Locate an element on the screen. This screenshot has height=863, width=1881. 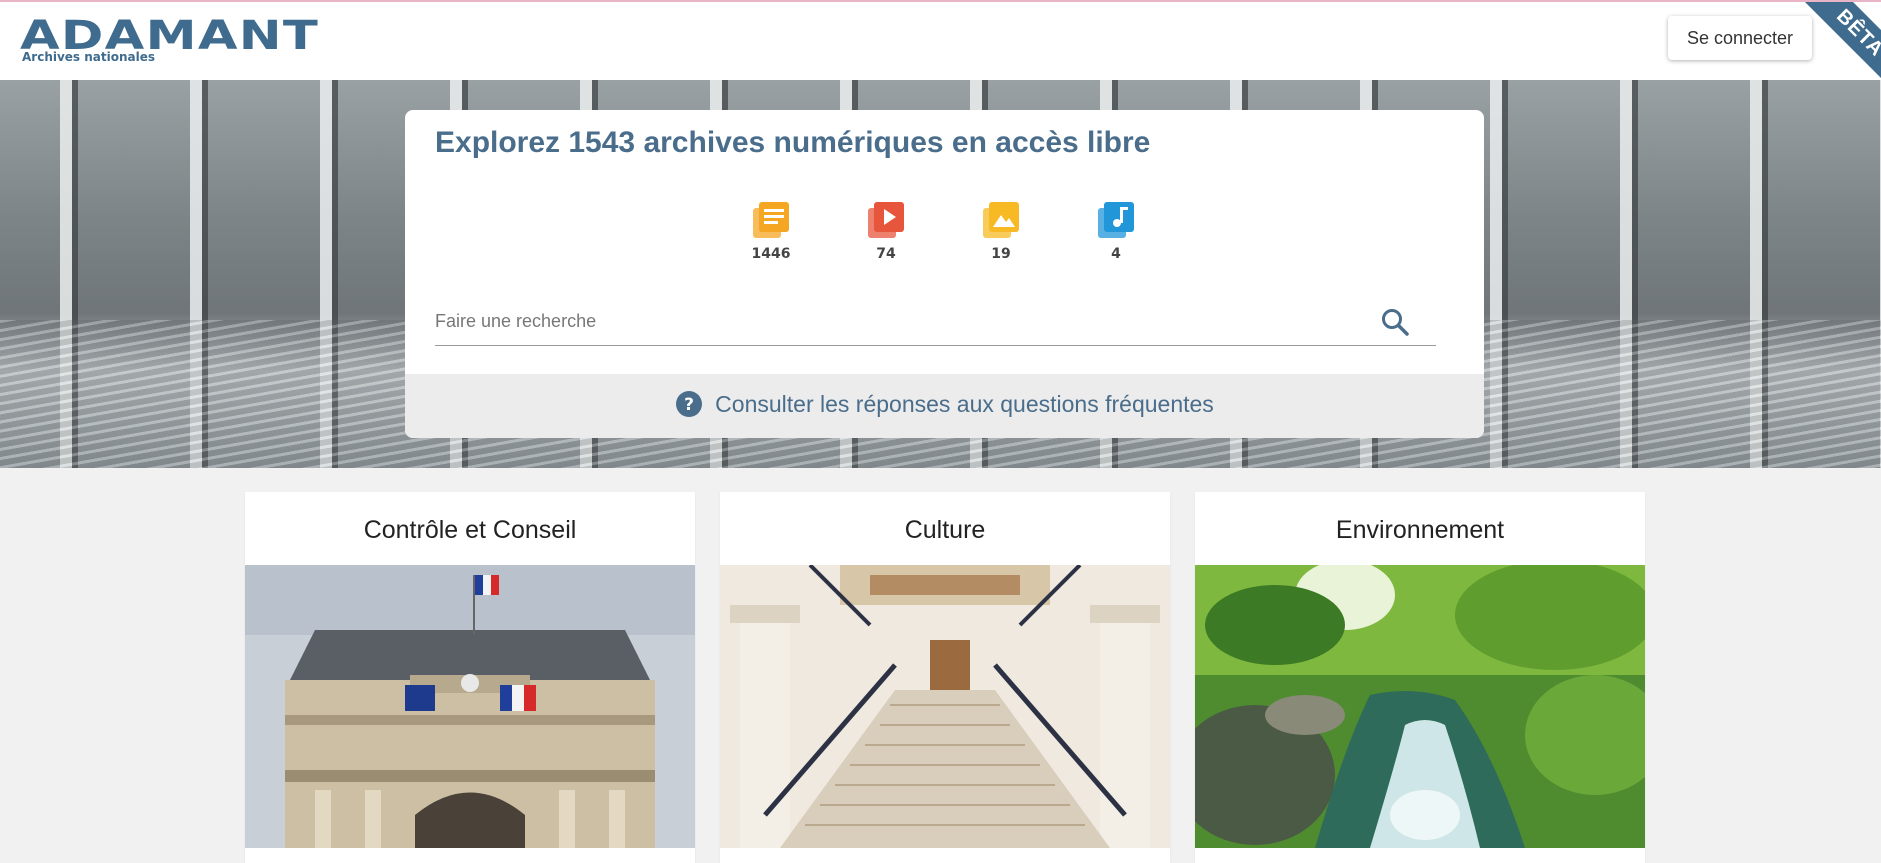
stat-count: 1446 is located at coordinates (771, 254).